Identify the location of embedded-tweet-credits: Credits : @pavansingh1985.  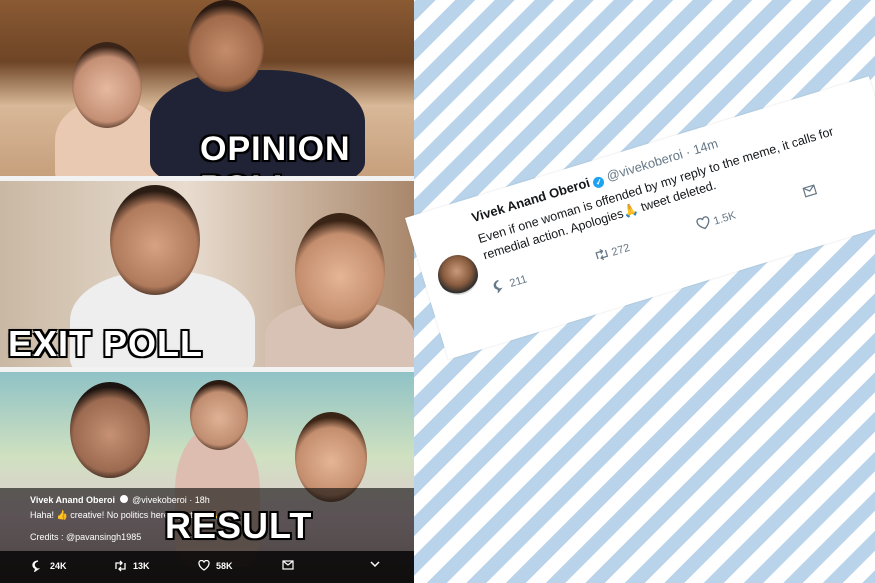
(86, 537).